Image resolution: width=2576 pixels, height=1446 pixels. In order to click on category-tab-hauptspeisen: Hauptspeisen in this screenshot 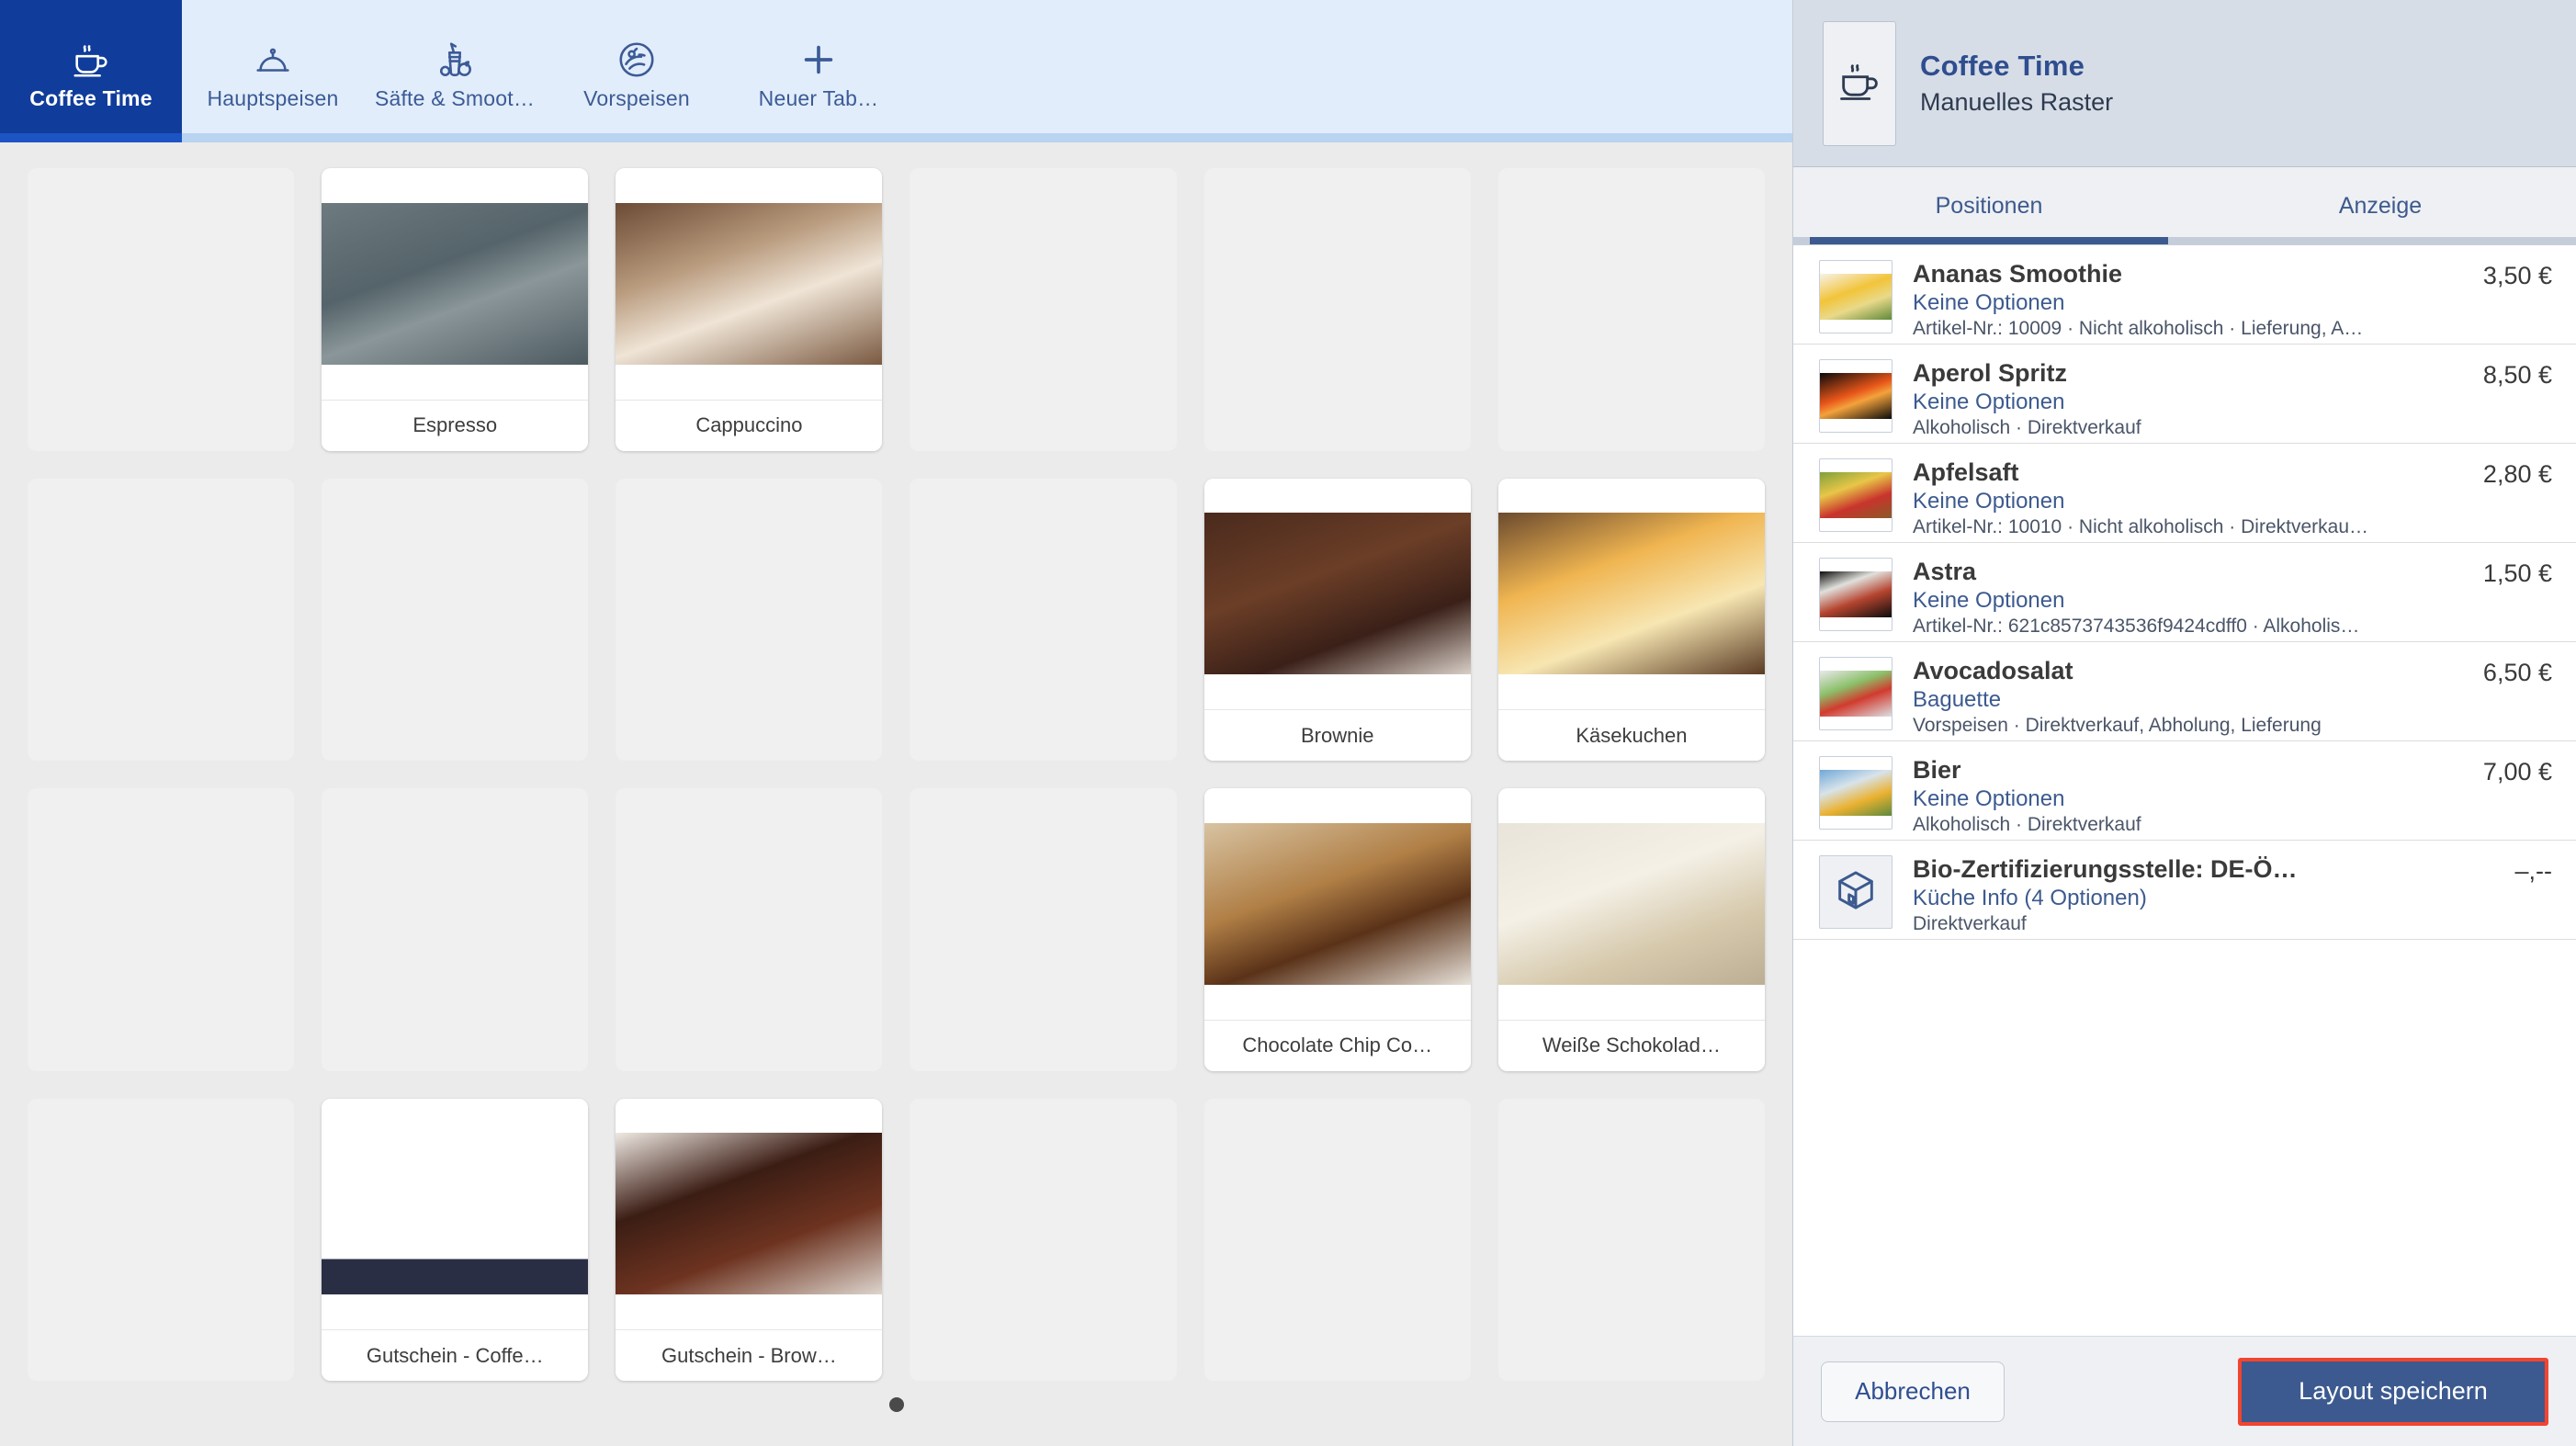, I will do `click(273, 71)`.